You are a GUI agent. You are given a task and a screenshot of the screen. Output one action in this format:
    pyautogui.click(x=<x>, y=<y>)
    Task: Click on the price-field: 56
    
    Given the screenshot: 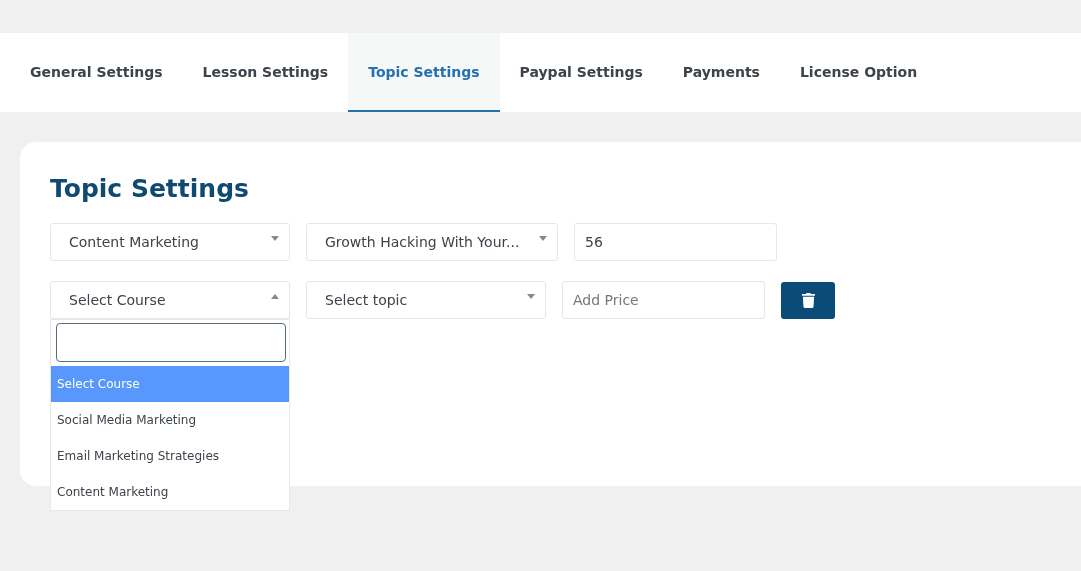 What is the action you would take?
    pyautogui.click(x=675, y=242)
    